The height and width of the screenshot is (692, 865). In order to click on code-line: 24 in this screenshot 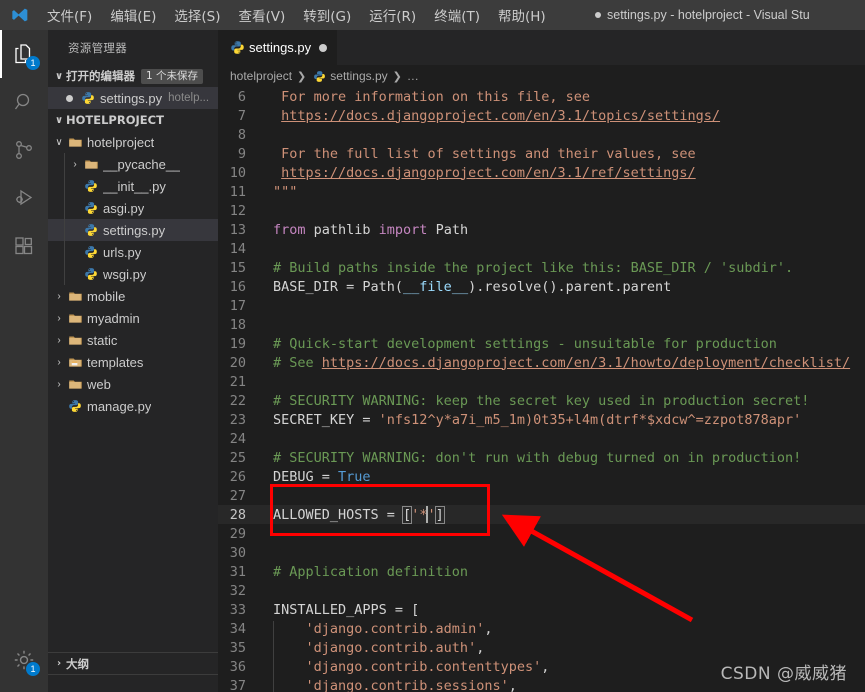, I will do `click(541, 438)`.